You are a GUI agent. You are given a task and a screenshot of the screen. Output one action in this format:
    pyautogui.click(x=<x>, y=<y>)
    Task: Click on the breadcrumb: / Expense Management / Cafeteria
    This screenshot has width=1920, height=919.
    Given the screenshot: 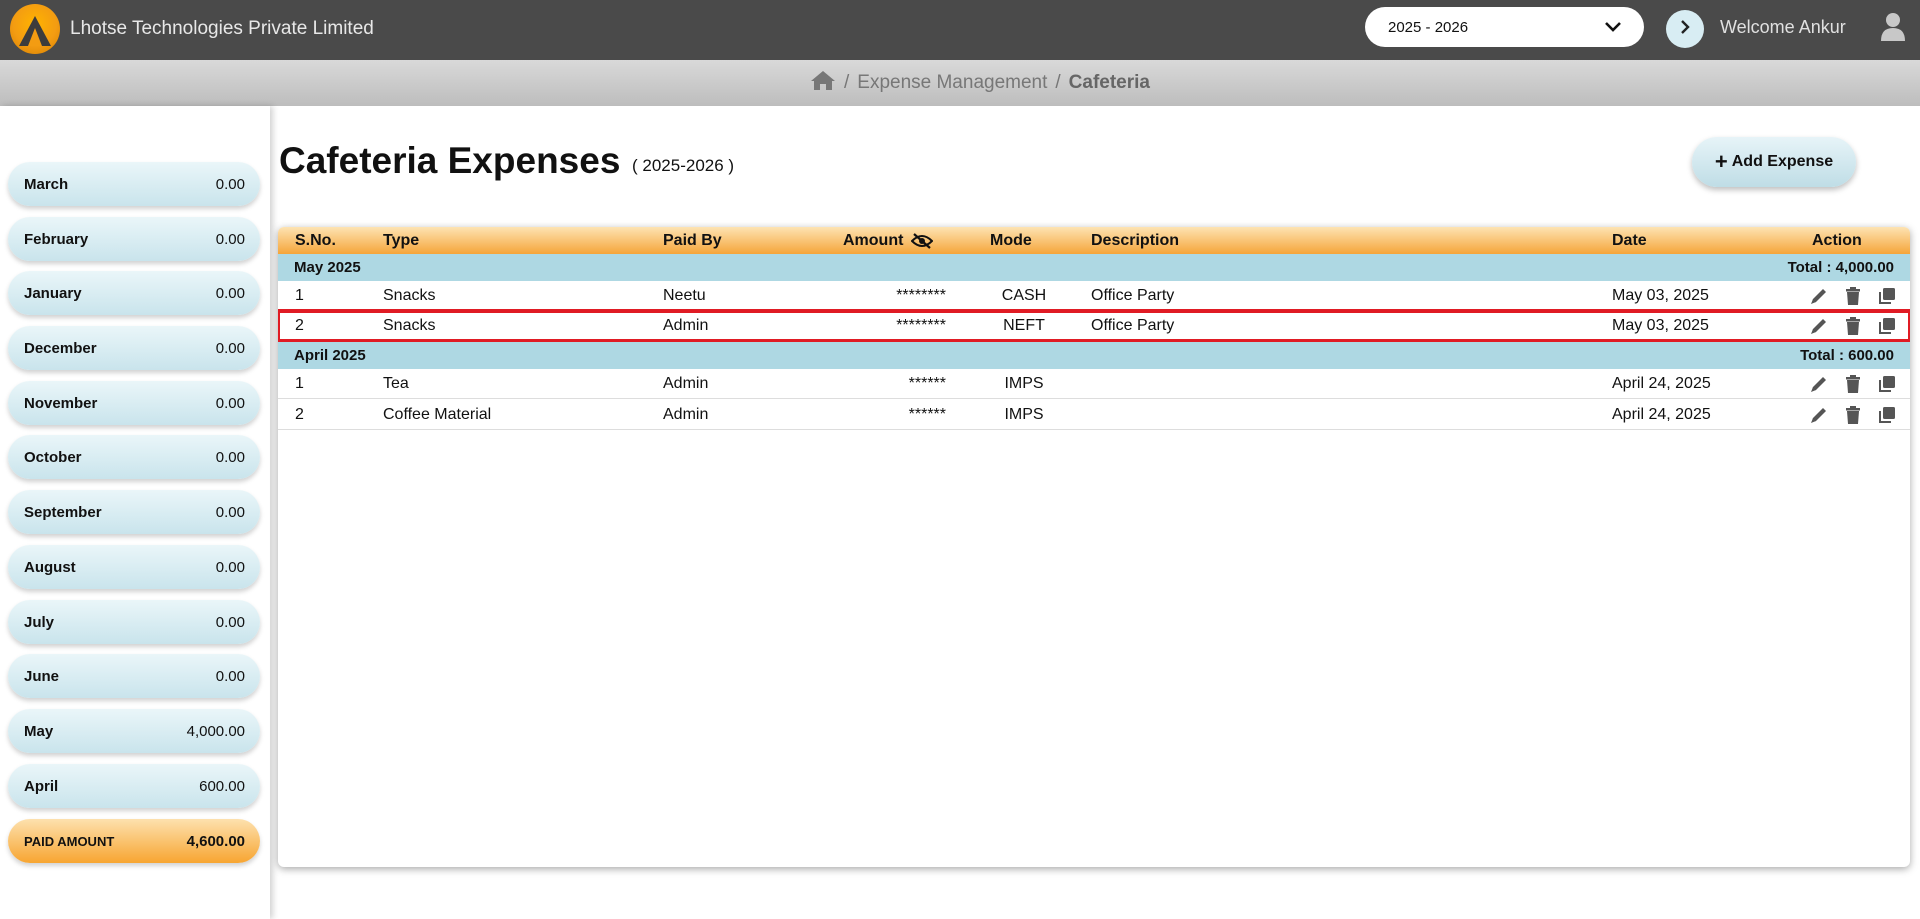 What is the action you would take?
    pyautogui.click(x=980, y=83)
    